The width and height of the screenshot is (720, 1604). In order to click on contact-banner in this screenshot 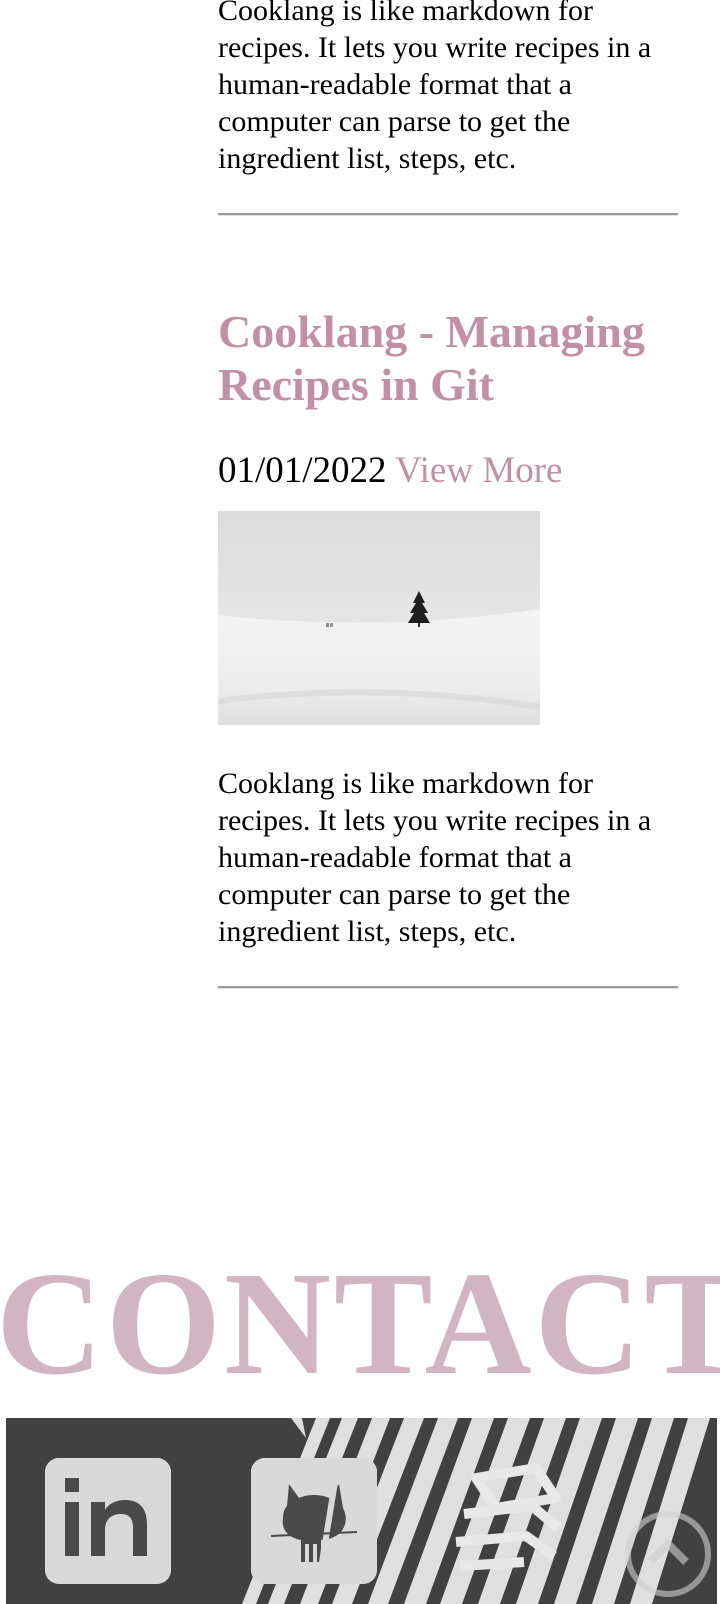, I will do `click(361, 1511)`.